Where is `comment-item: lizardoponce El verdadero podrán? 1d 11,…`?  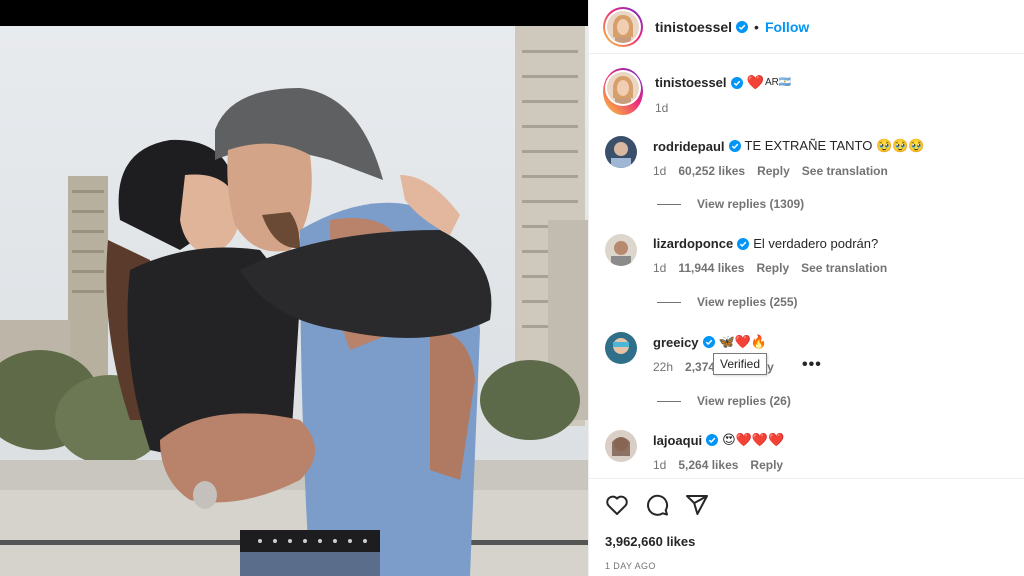 comment-item: lizardoponce El verdadero podrán? 1d 11,… is located at coordinates (752, 254).